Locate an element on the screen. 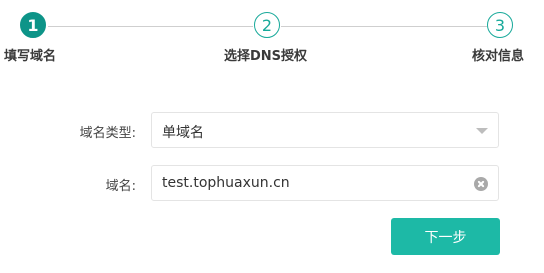  step-2-circle: 2 is located at coordinates (267, 25).